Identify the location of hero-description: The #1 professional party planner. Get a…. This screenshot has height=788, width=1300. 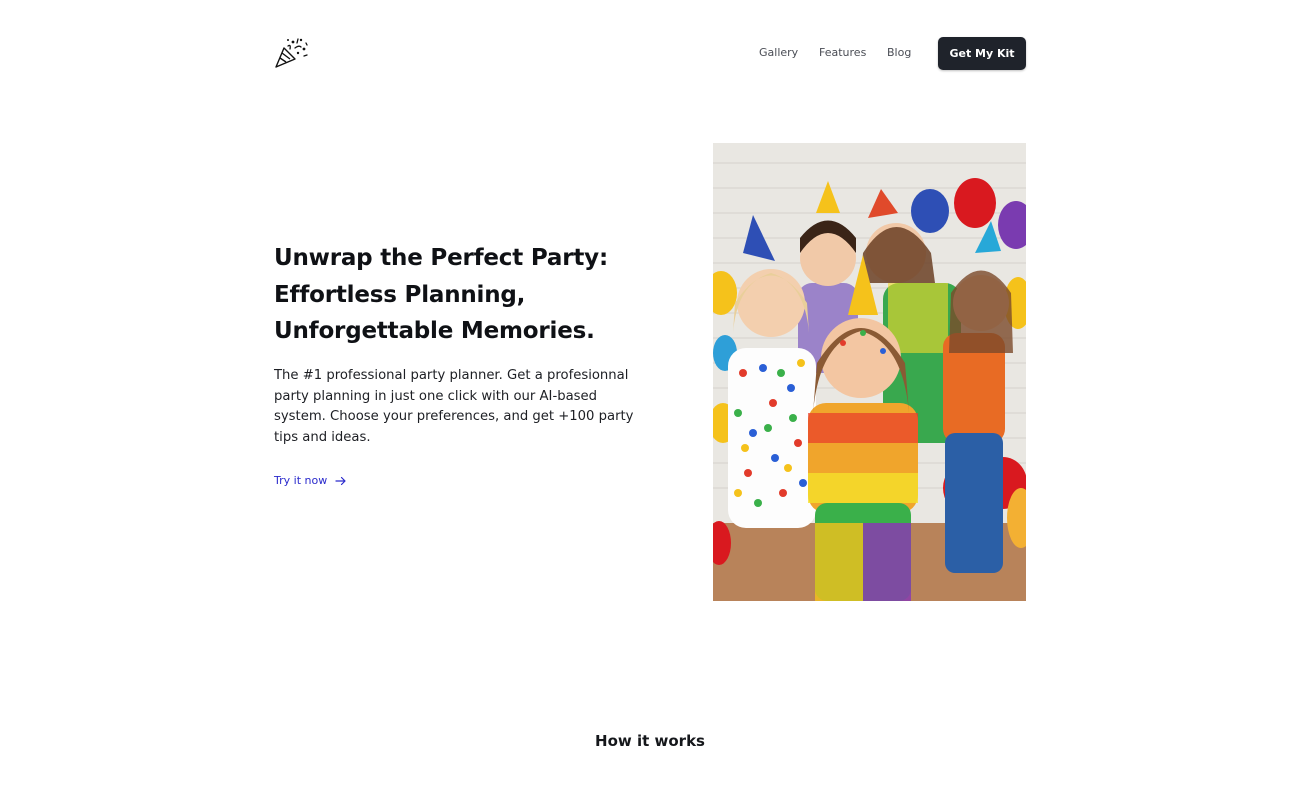
(454, 406).